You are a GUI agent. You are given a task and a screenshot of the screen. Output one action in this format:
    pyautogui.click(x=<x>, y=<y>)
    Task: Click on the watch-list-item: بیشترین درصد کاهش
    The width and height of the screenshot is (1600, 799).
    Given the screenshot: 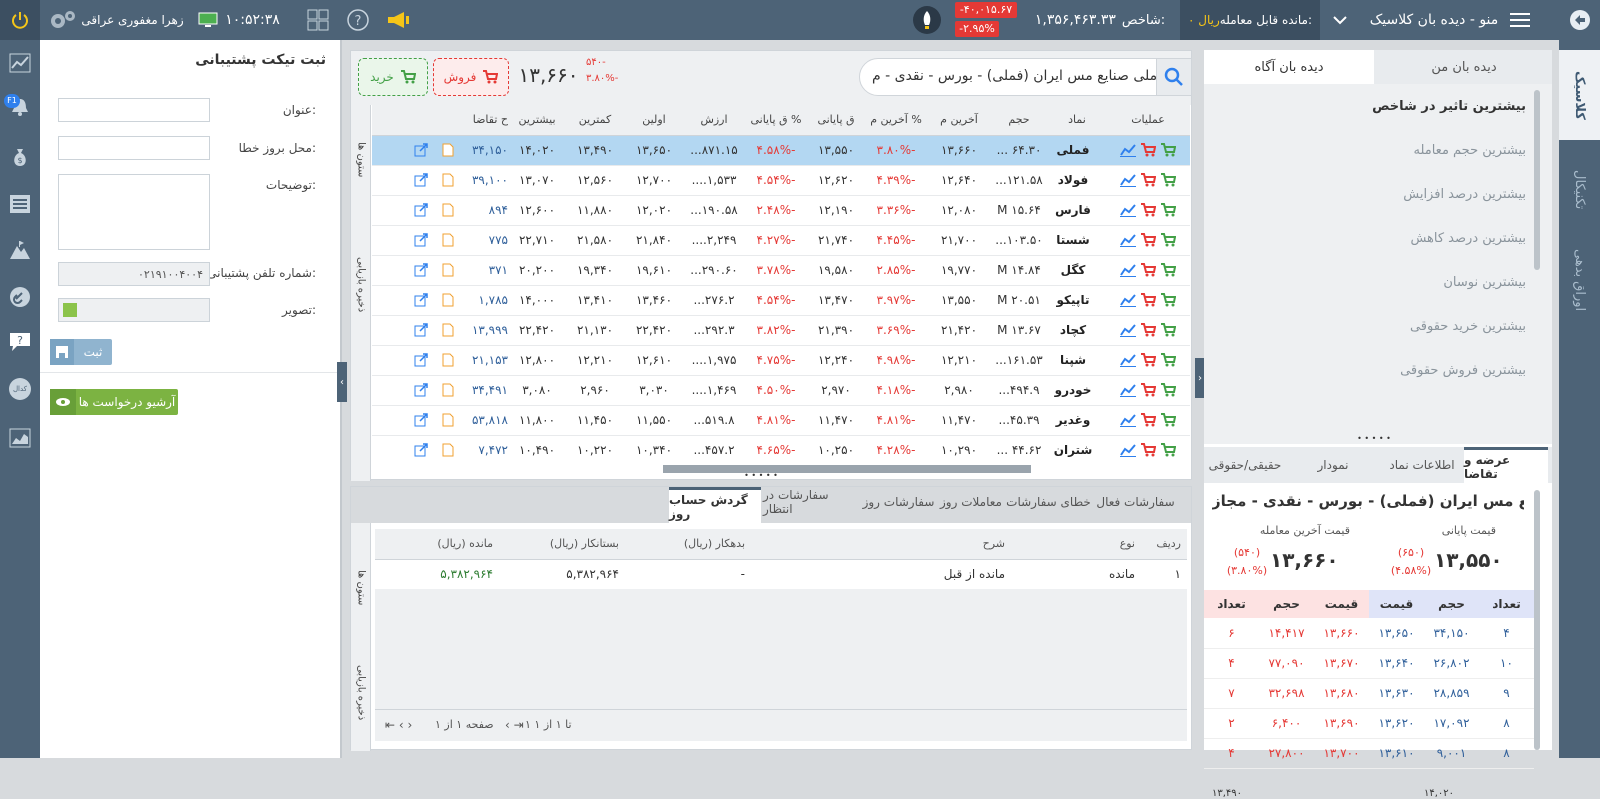 What is the action you would take?
    pyautogui.click(x=1378, y=238)
    